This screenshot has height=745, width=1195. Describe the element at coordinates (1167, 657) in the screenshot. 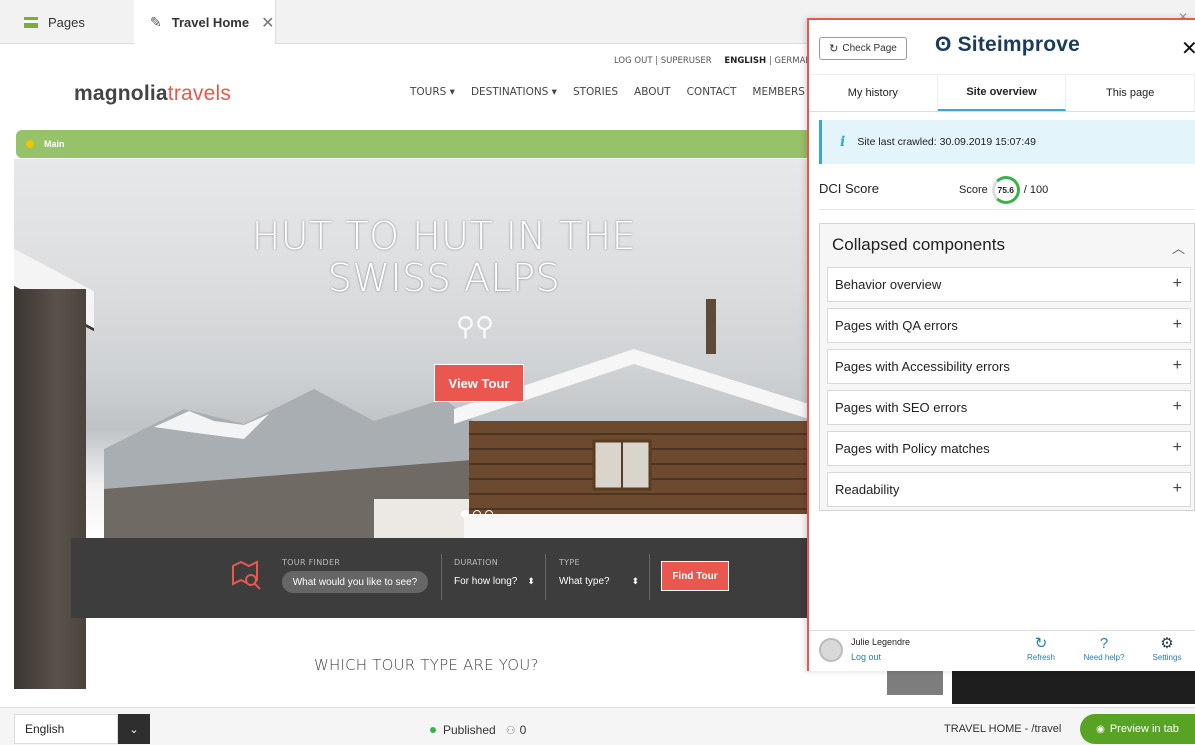

I see `settings-label: Settings` at that location.